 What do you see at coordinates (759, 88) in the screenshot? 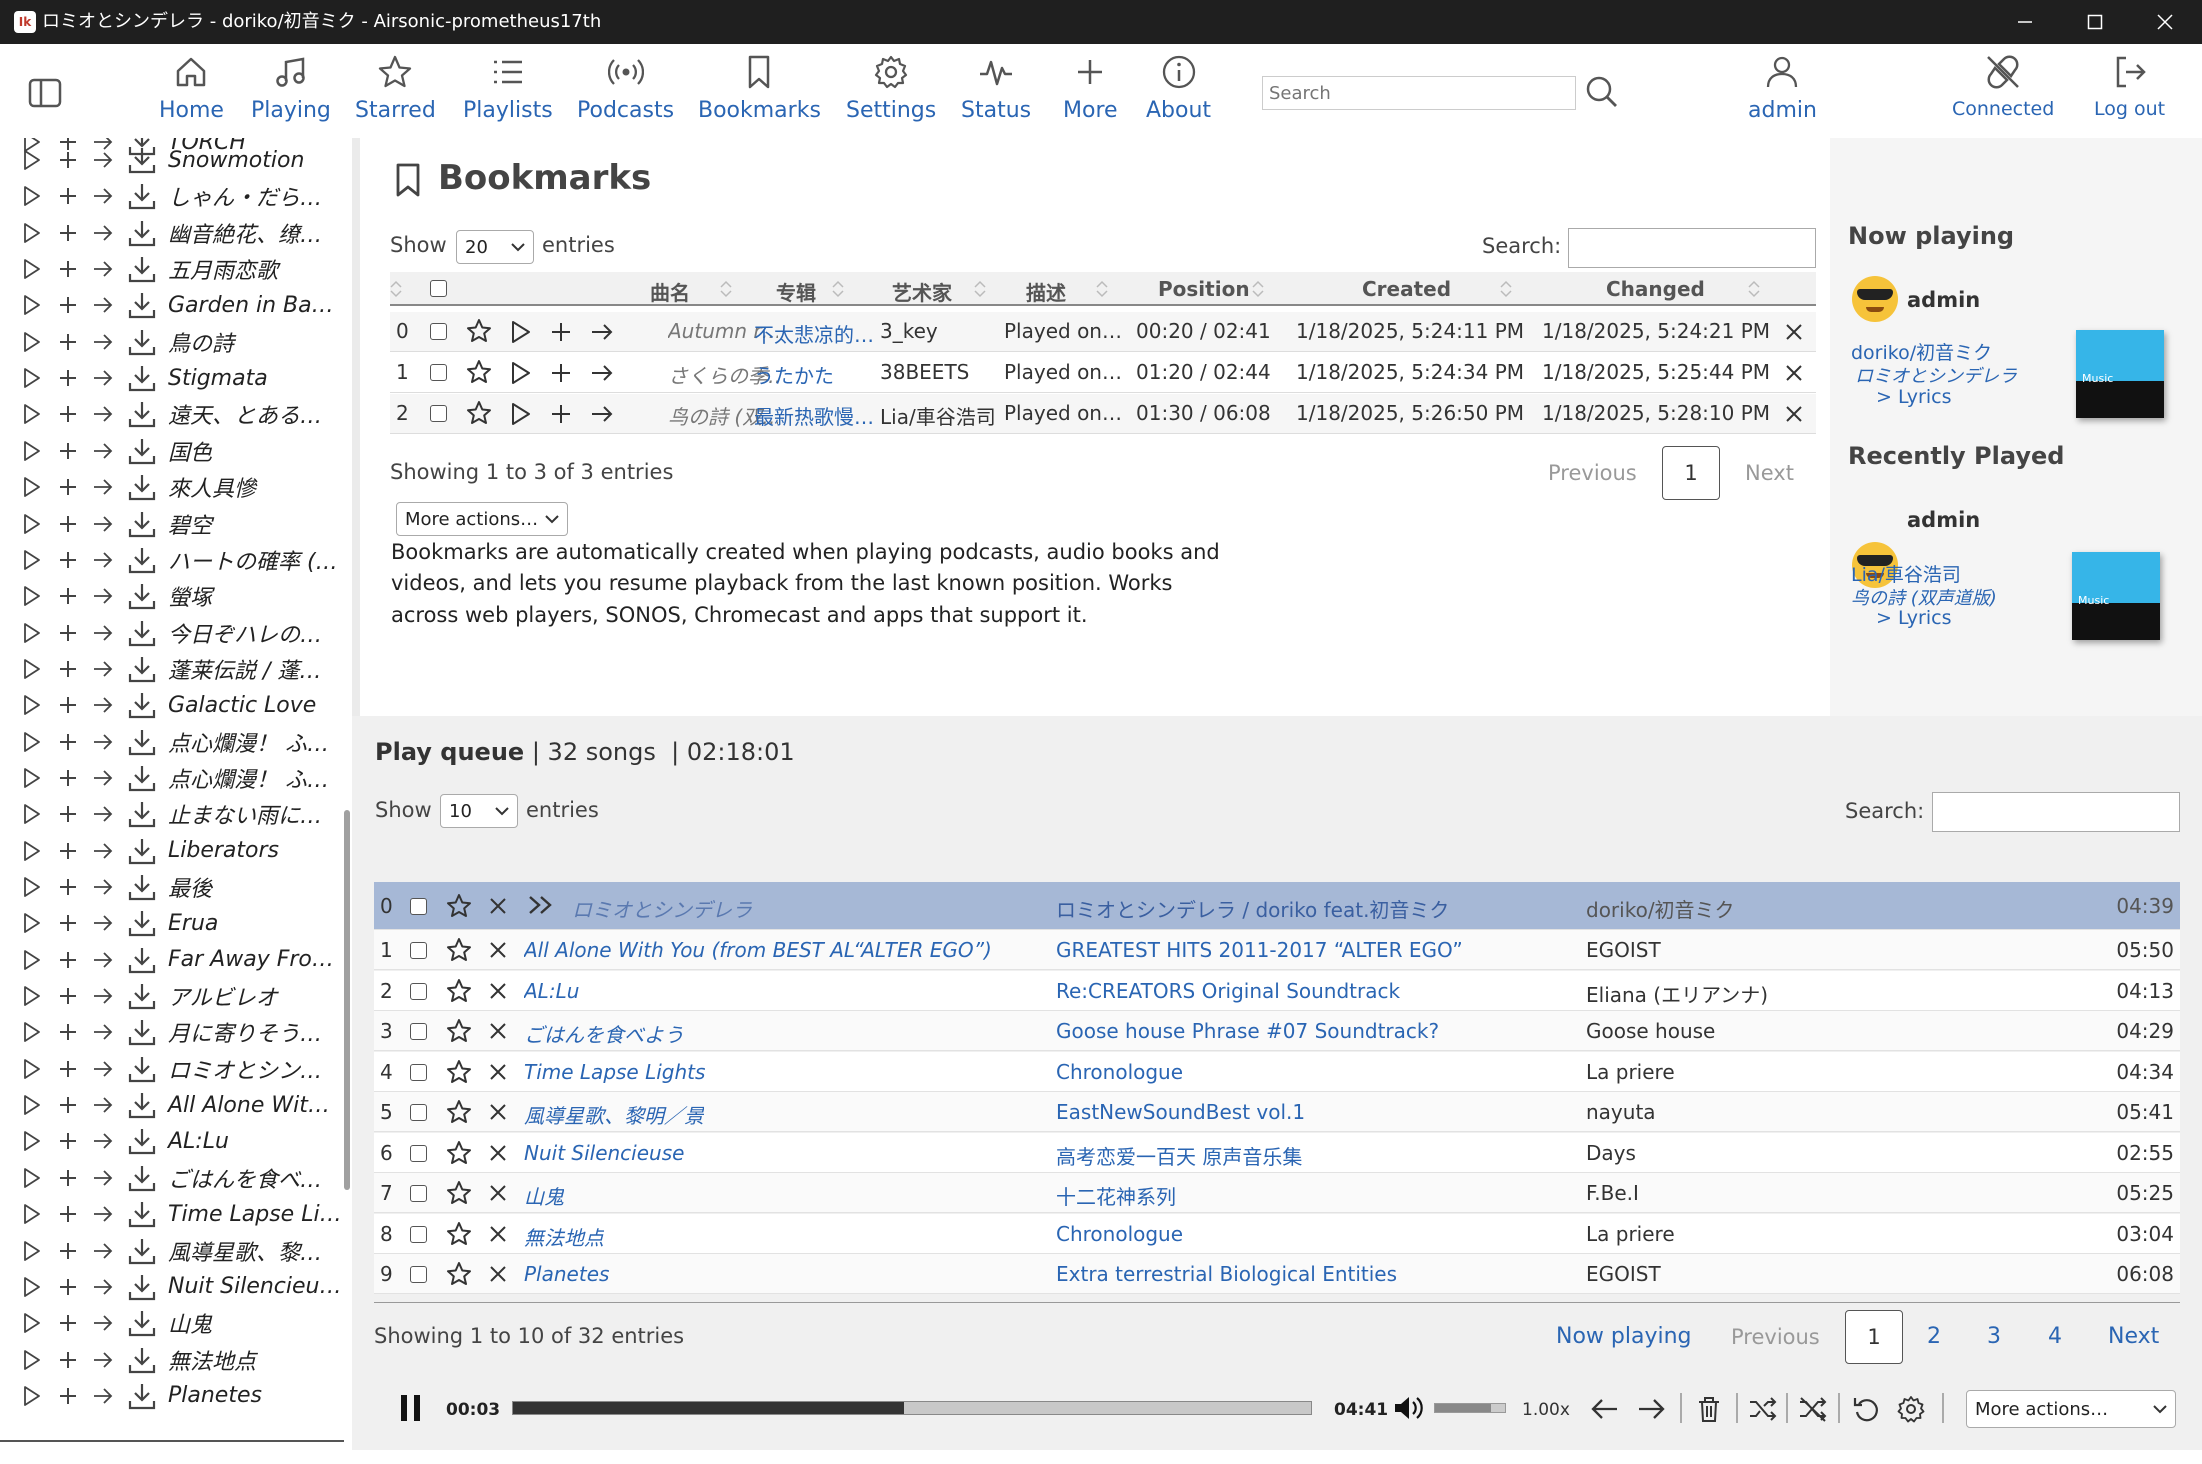
I see `nav-bookmarks: Bookmarks` at bounding box center [759, 88].